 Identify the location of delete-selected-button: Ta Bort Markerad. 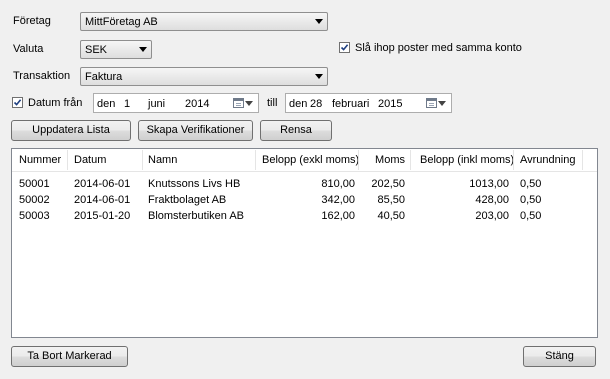
(69, 356).